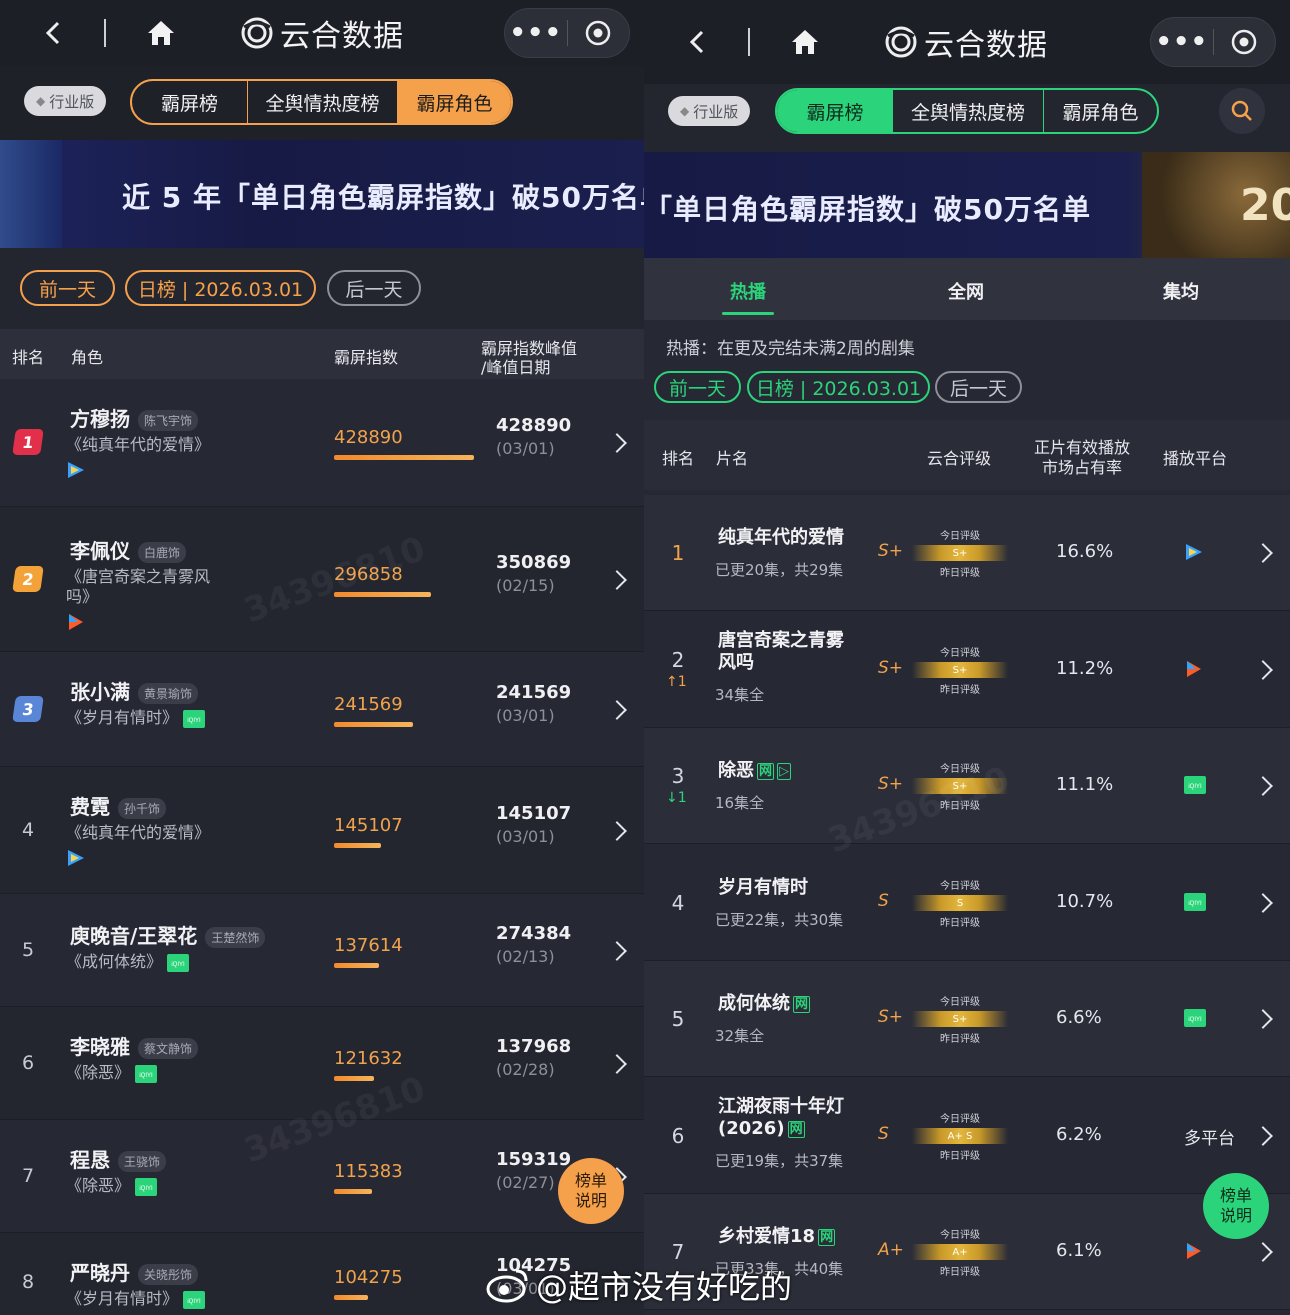 Image resolution: width=1290 pixels, height=1315 pixels. What do you see at coordinates (28, 442) in the screenshot?
I see `rank-medal: 1` at bounding box center [28, 442].